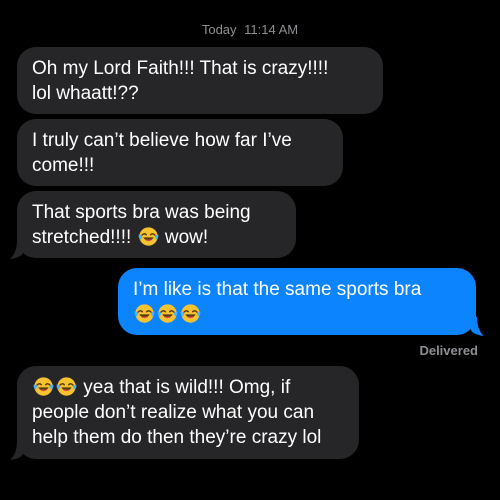  What do you see at coordinates (82, 237) in the screenshot?
I see `message-text-segment: stretched!!!!` at bounding box center [82, 237].